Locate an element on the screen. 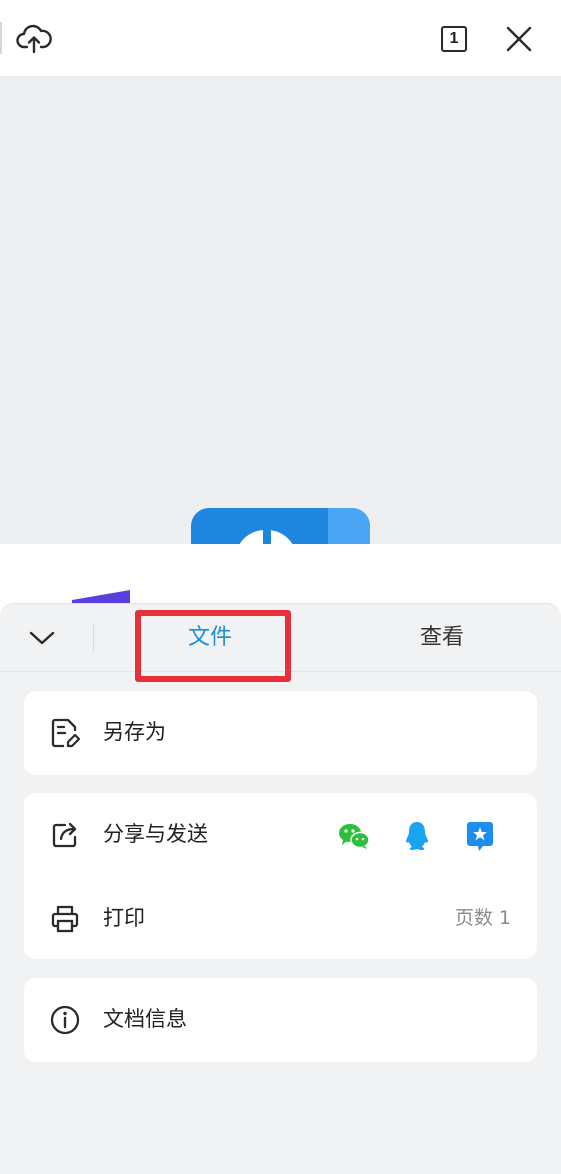 The image size is (561, 1174). print-label: 打印 is located at coordinates (124, 918).